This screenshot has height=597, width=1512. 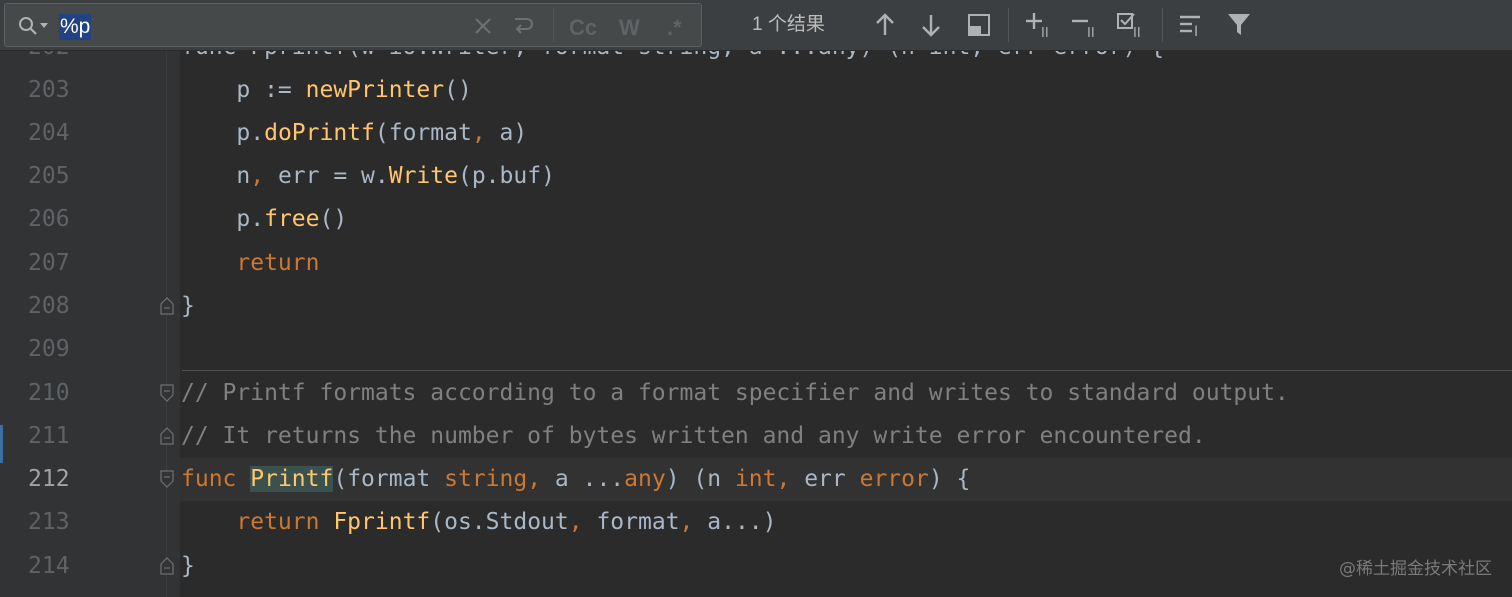 What do you see at coordinates (90, 324) in the screenshot?
I see `line-number-gutter` at bounding box center [90, 324].